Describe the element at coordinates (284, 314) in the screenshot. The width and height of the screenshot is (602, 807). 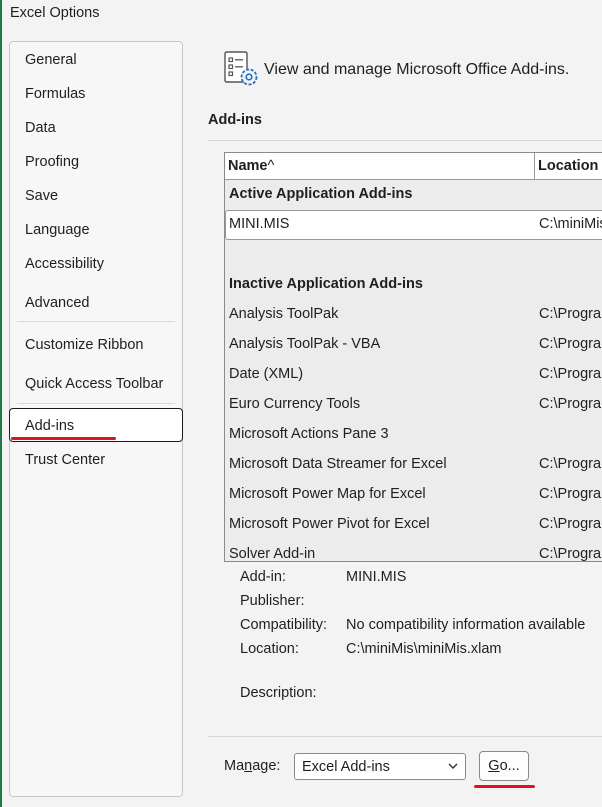
I see `cell-name: Analysis ToolPak` at that location.